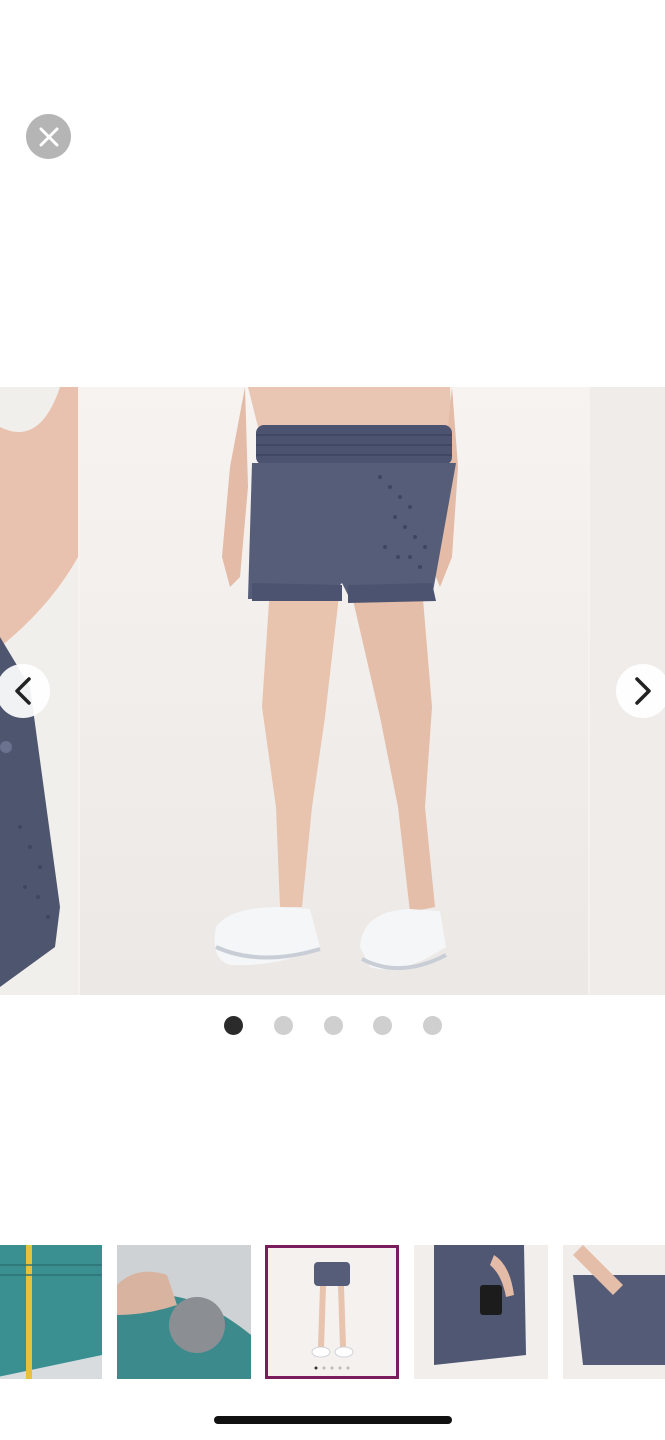  I want to click on carousel-next-button, so click(640, 691).